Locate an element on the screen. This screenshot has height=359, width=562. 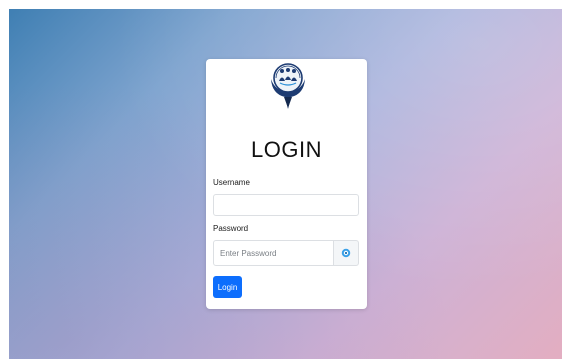
password-input-group is located at coordinates (286, 253).